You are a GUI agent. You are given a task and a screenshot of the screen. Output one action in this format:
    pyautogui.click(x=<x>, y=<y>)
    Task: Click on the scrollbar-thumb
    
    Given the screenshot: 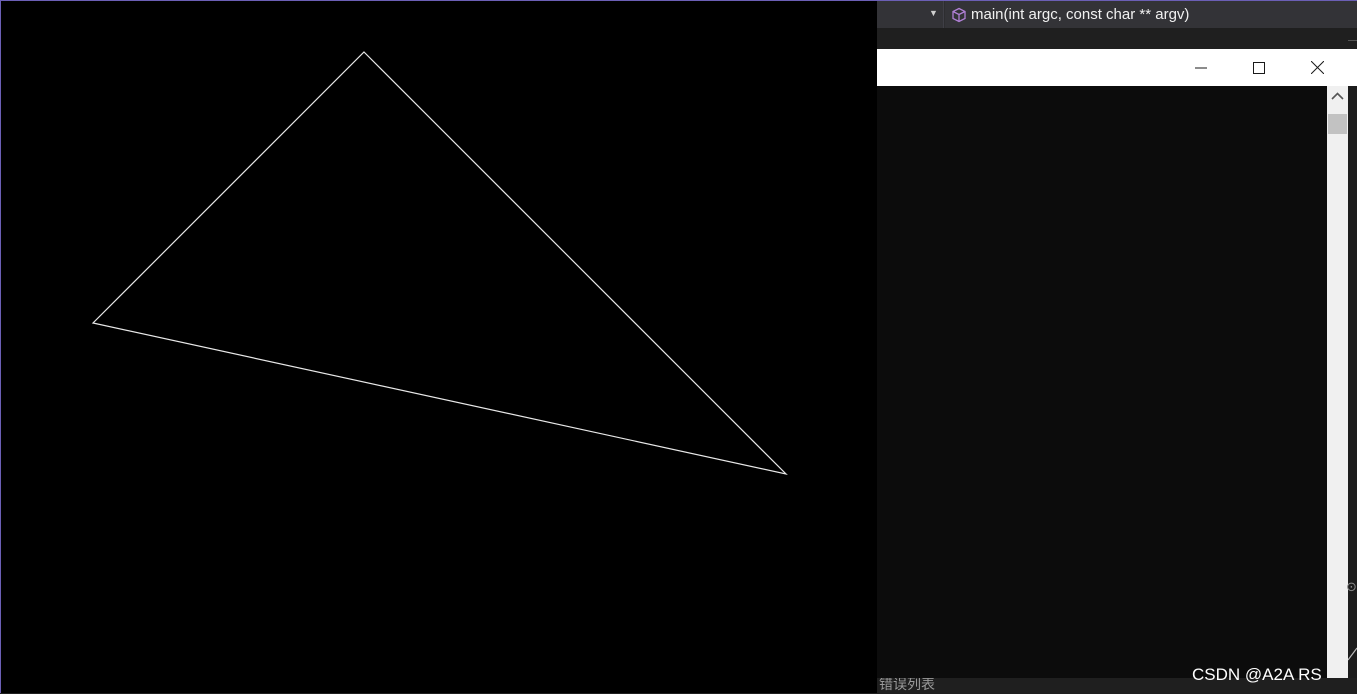 What is the action you would take?
    pyautogui.click(x=1337, y=124)
    